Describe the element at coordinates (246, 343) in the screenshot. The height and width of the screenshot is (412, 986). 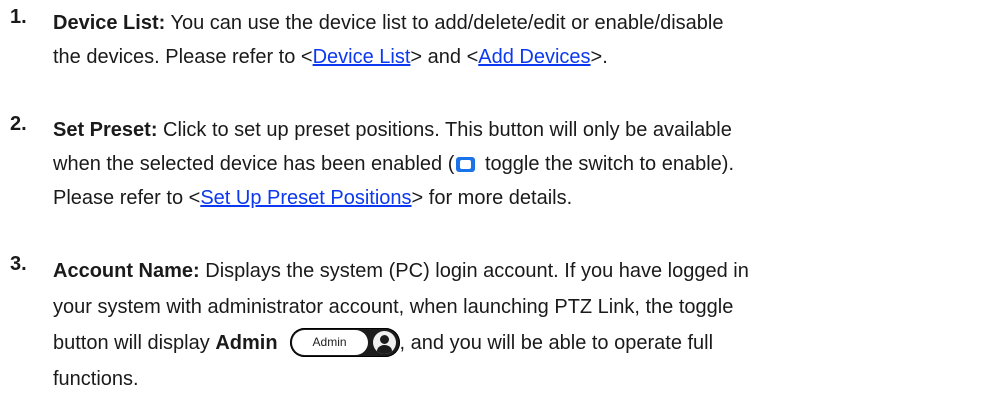
I see `admin-bold-label: Admin` at that location.